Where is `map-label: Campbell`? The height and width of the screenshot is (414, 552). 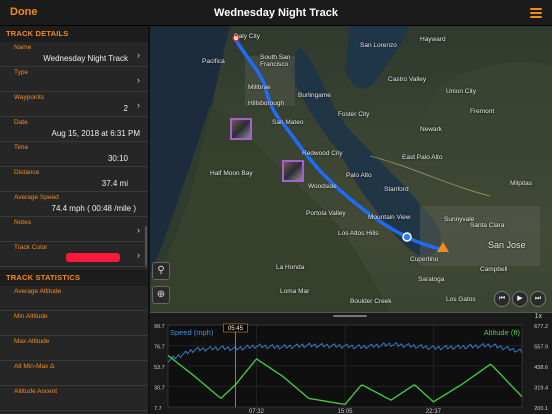
map-label: Campbell is located at coordinates (494, 269).